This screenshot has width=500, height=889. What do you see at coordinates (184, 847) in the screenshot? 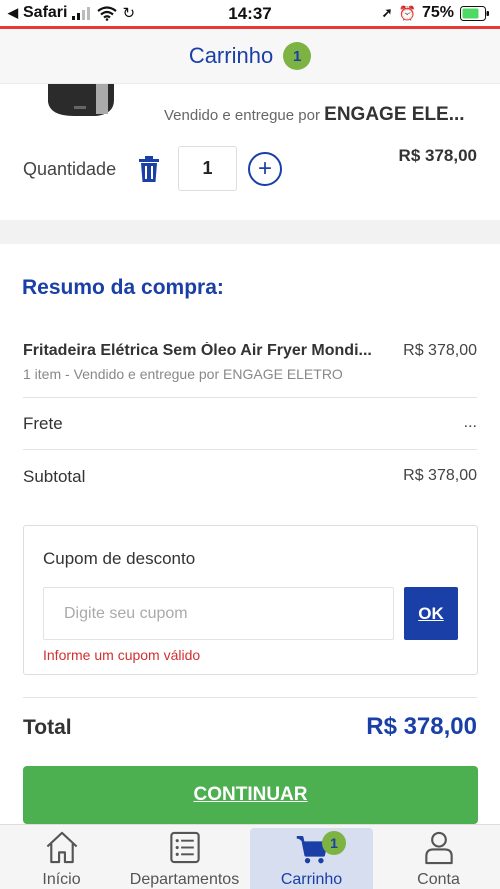
I see `list-icon` at bounding box center [184, 847].